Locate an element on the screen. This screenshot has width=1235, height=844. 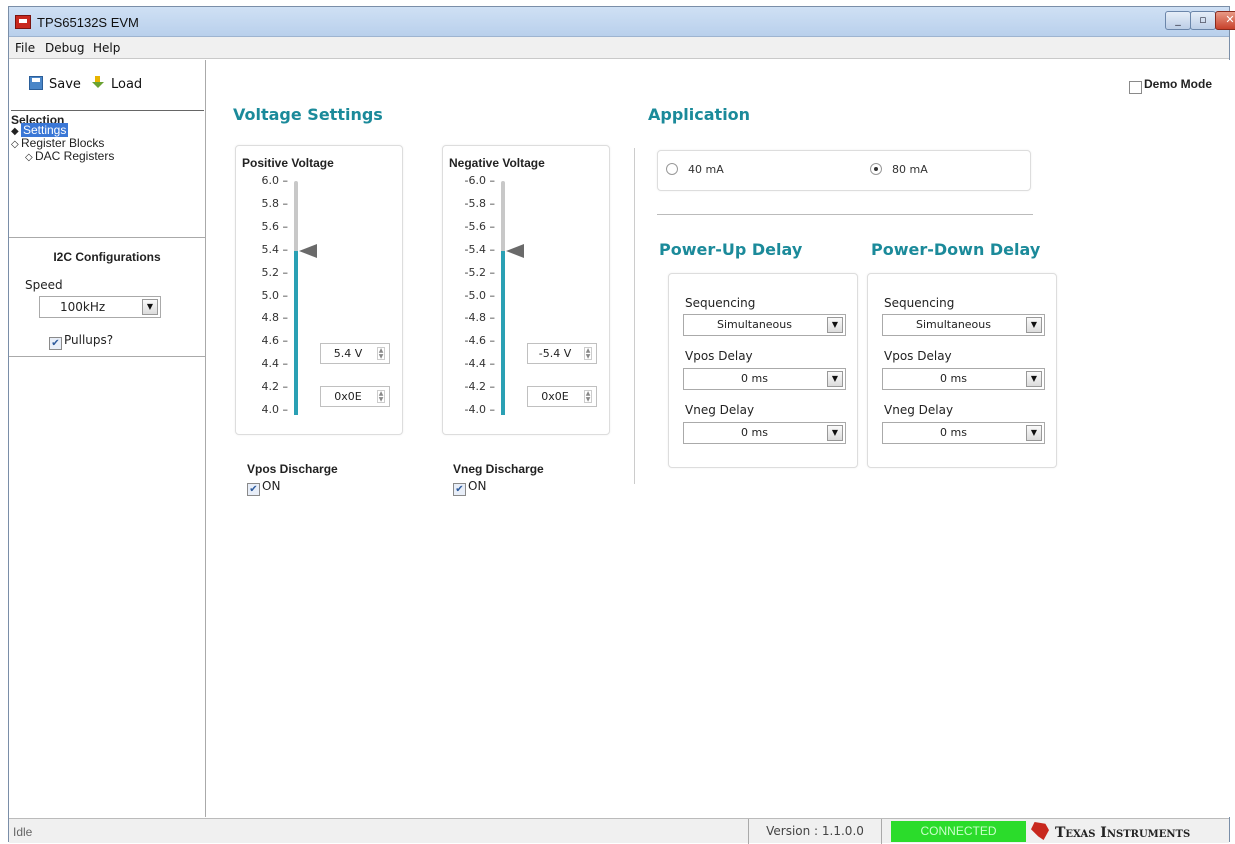
scale-tick-label: 5.8 – is located at coordinates (275, 203).